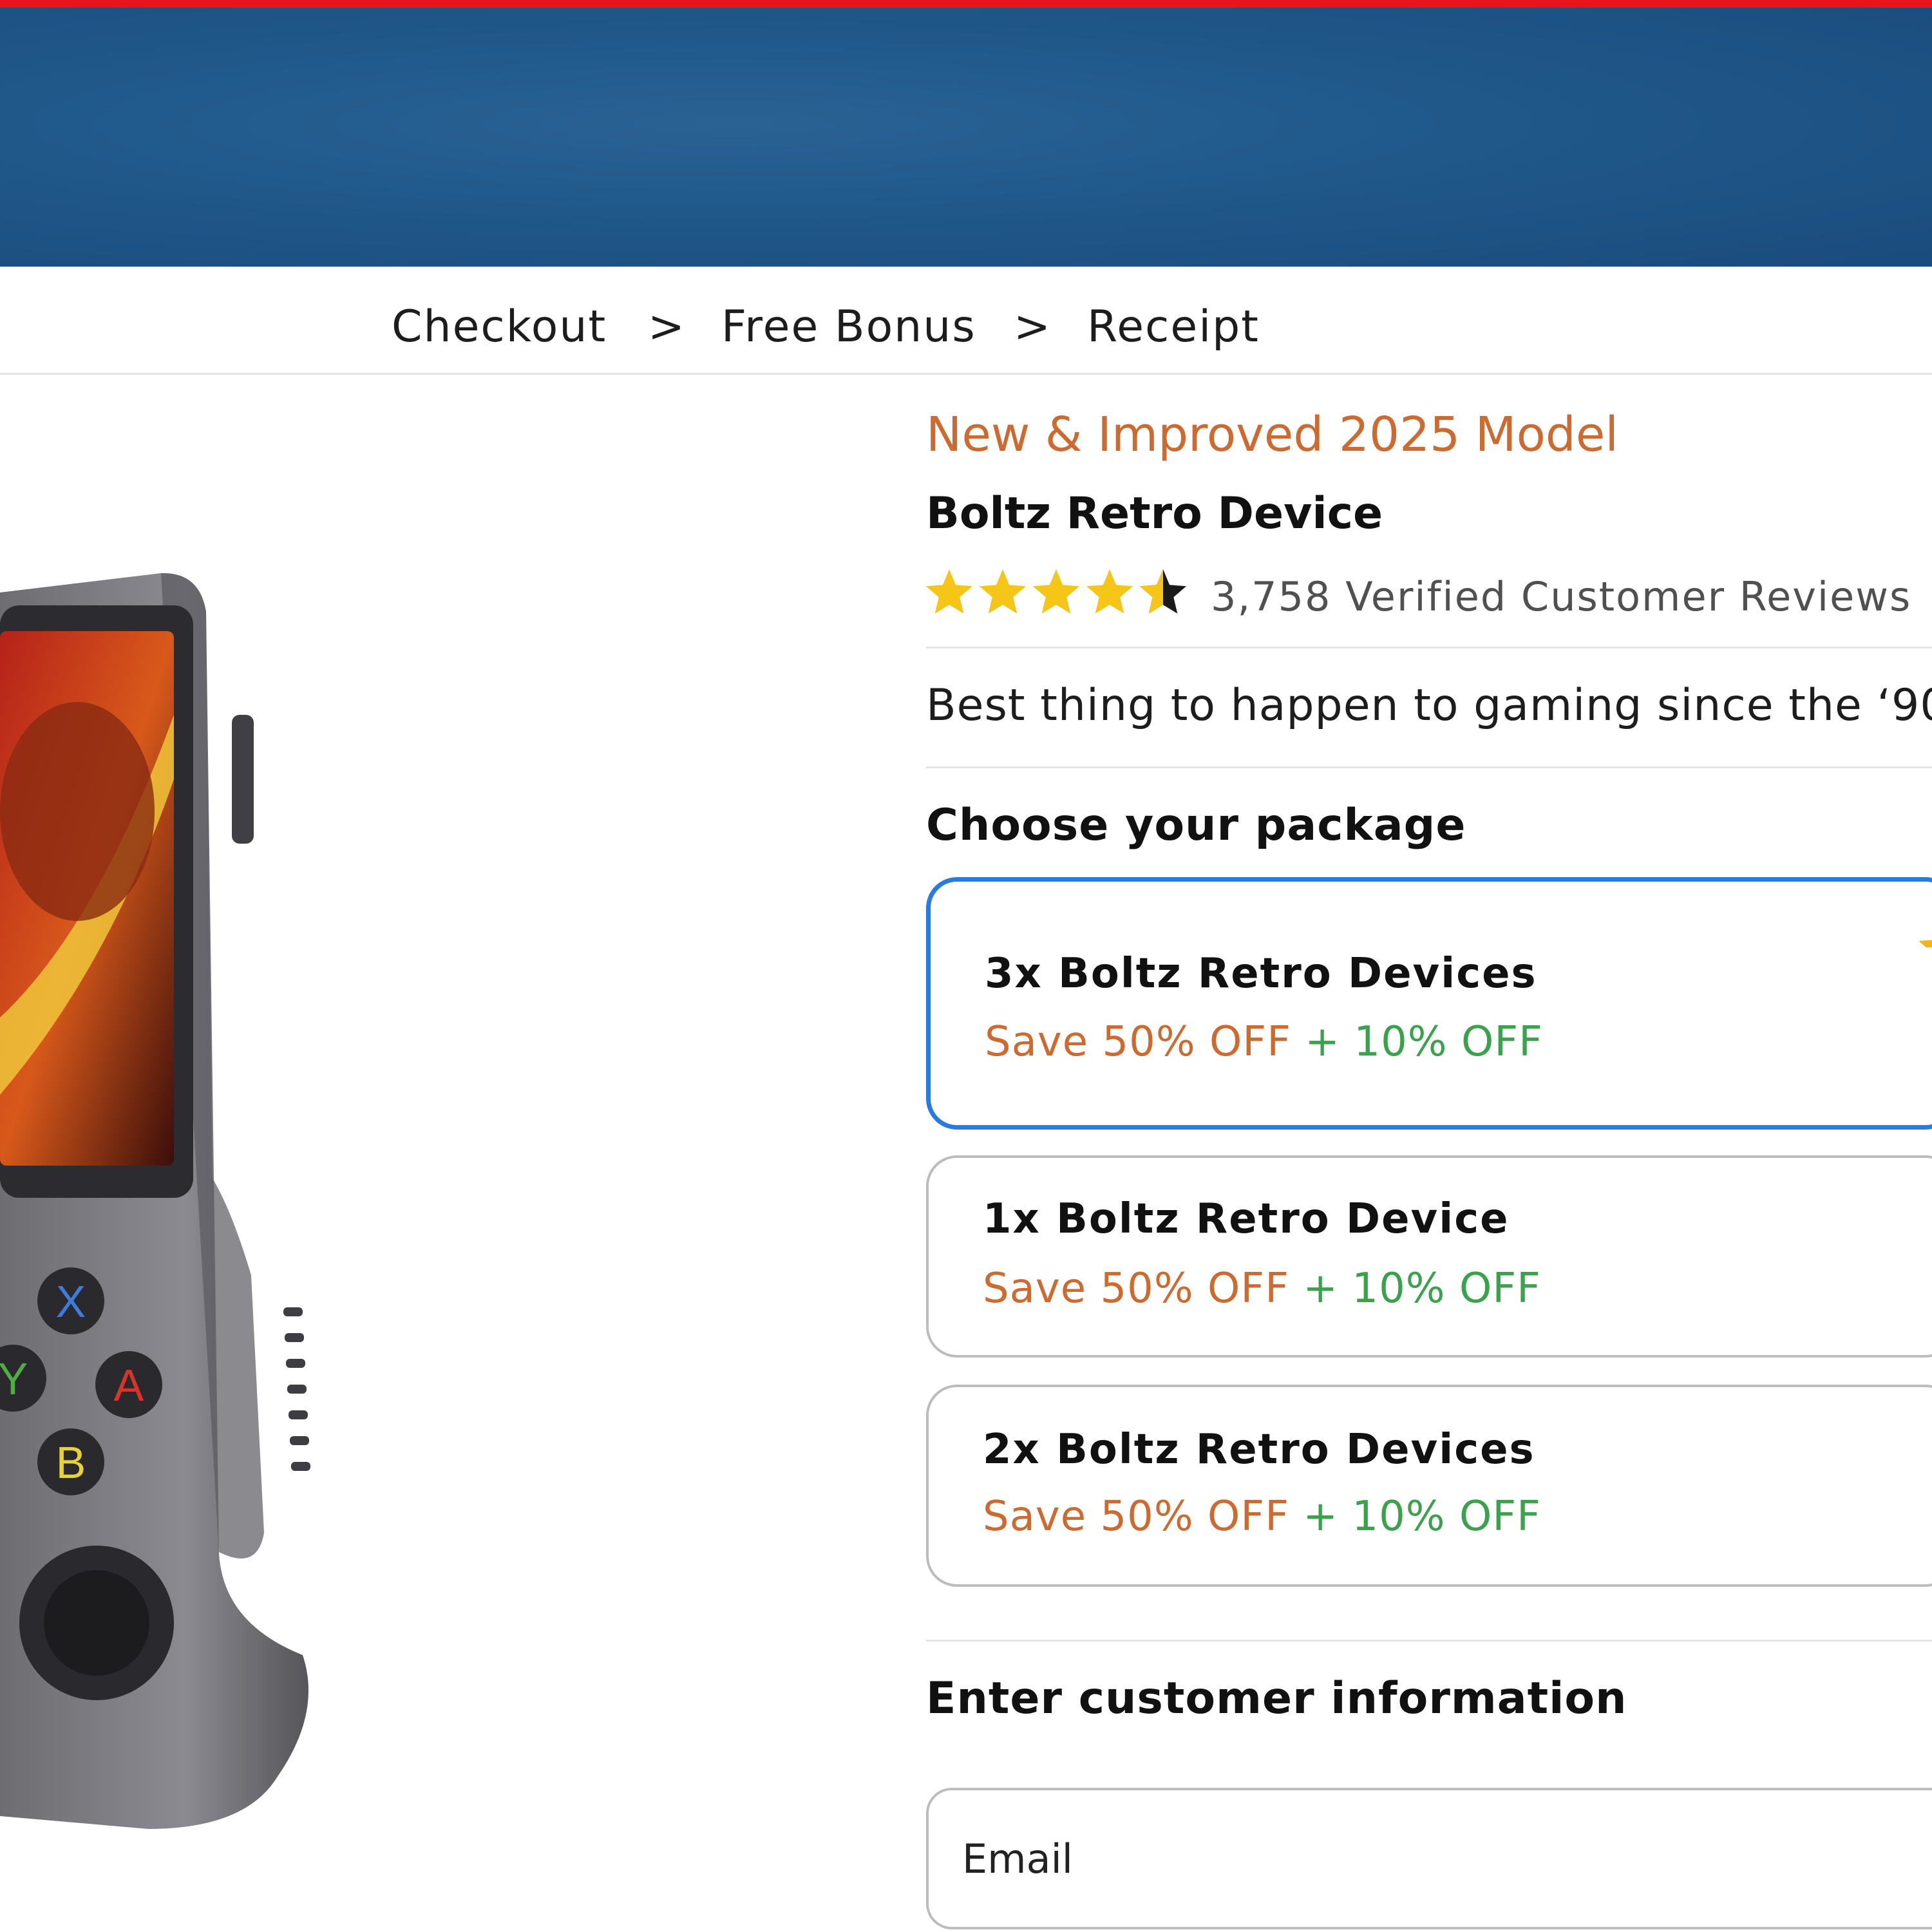 Image resolution: width=1932 pixels, height=1932 pixels. Describe the element at coordinates (129, 1385) in the screenshot. I see `svg-text: A` at that location.